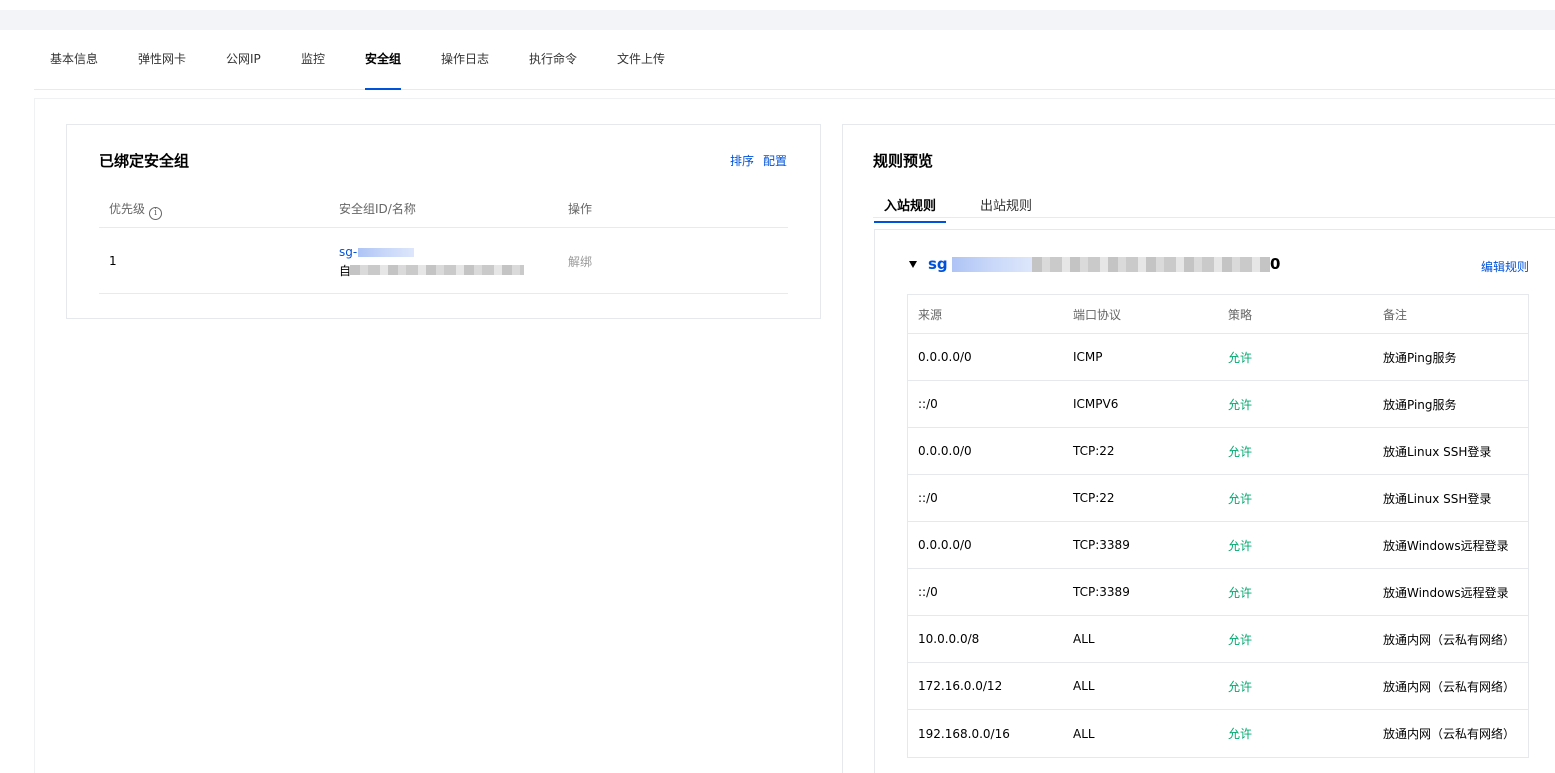 The image size is (1555, 773). I want to click on sg-title-prefix: sg, so click(938, 264).